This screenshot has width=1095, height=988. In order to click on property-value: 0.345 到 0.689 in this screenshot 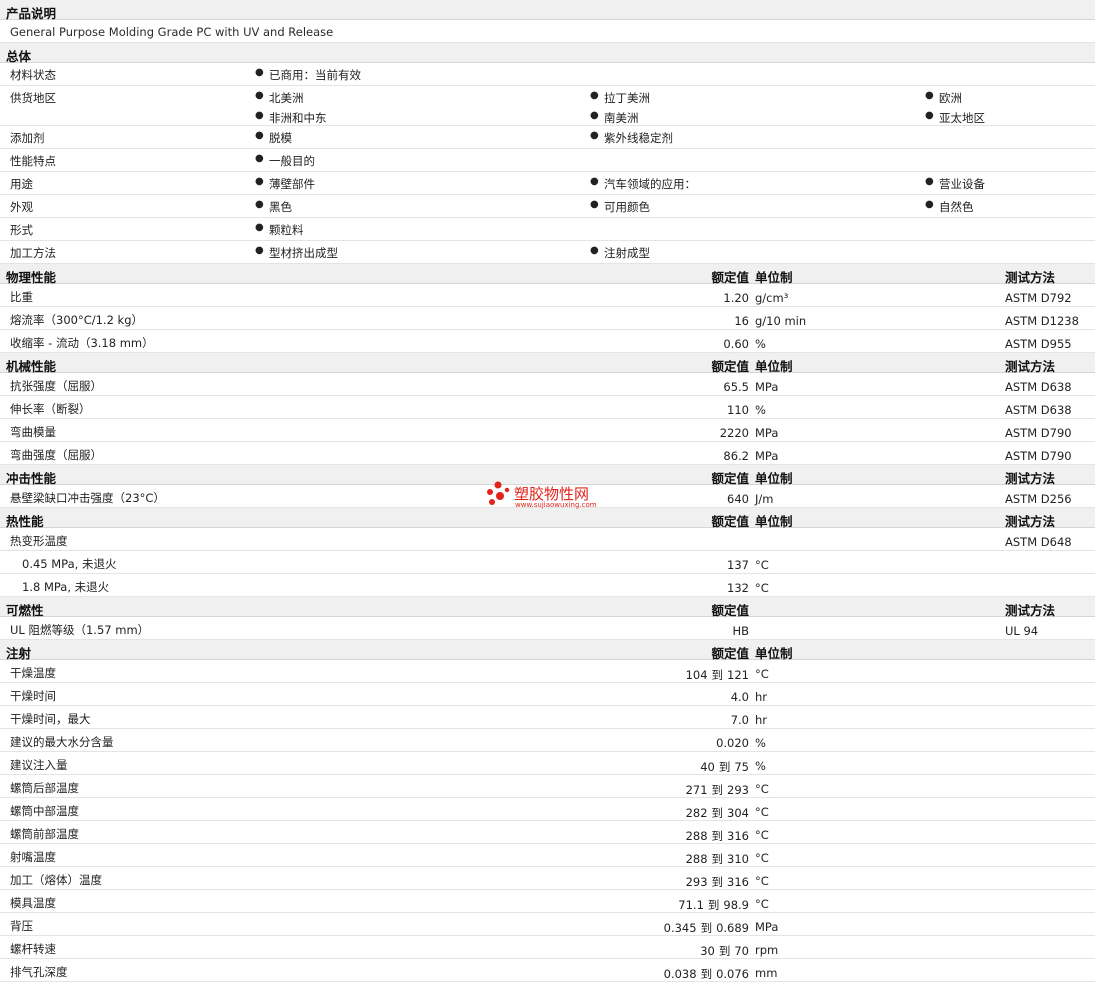, I will do `click(706, 928)`.